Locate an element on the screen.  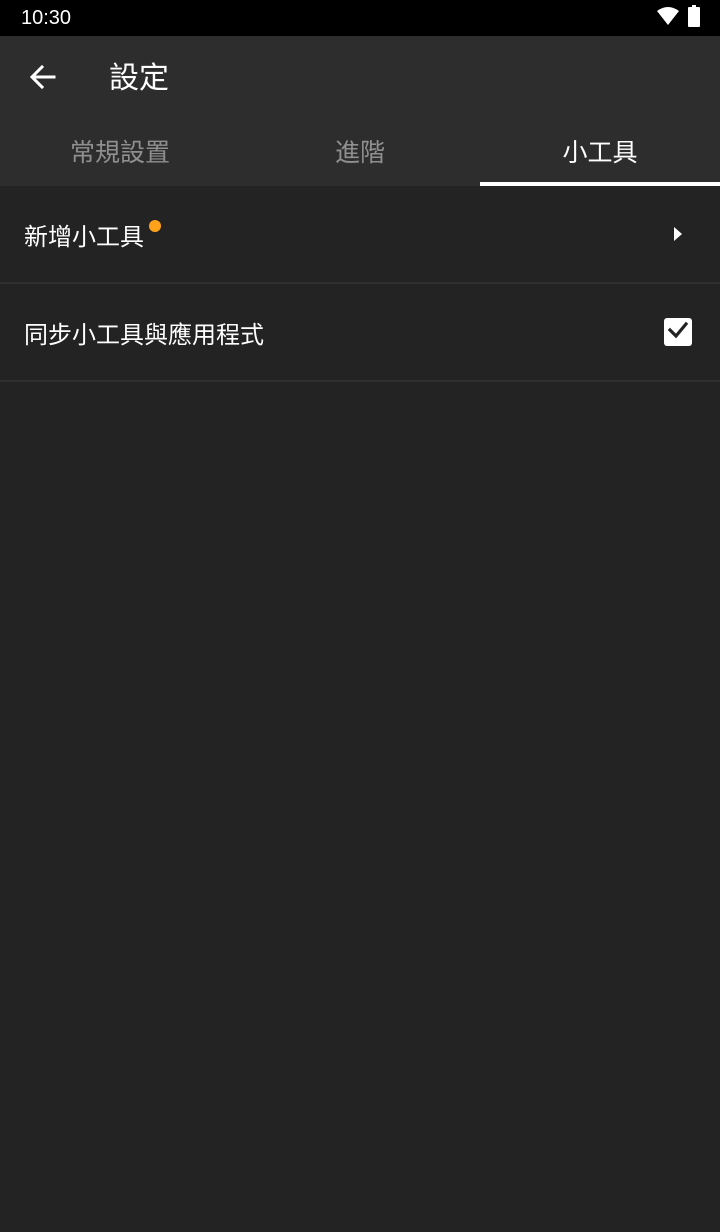
sync-widgets-label: 同步小工具與應用程式 is located at coordinates (144, 334).